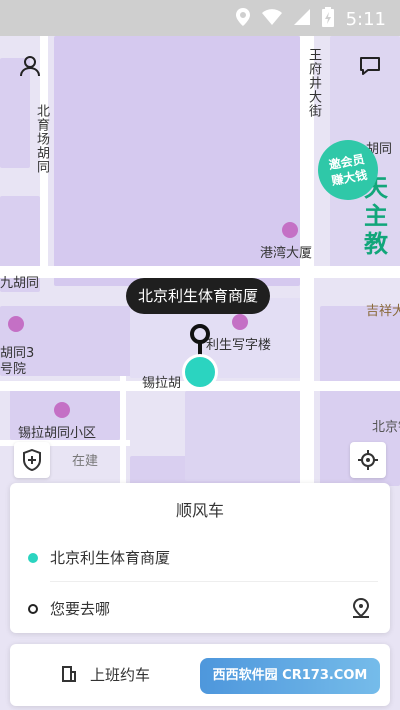 The width and height of the screenshot is (400, 710). What do you see at coordinates (198, 296) in the screenshot?
I see `pin-tooltip: 北京利生体育商厦` at bounding box center [198, 296].